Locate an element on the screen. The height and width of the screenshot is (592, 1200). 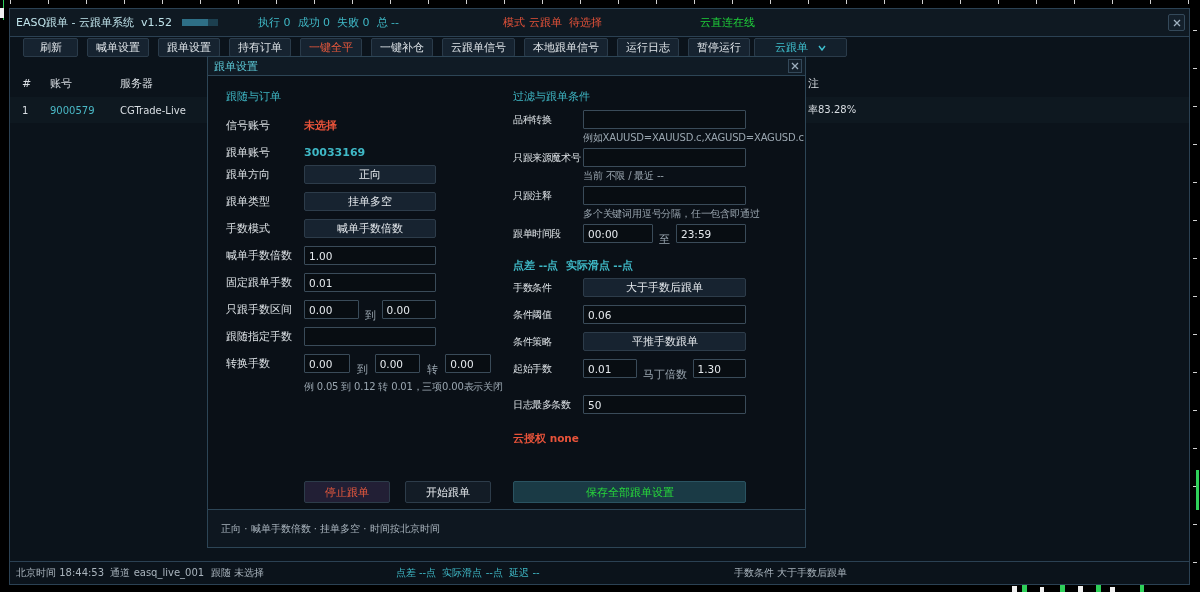
field-label: 条件策略 is located at coordinates (533, 341).